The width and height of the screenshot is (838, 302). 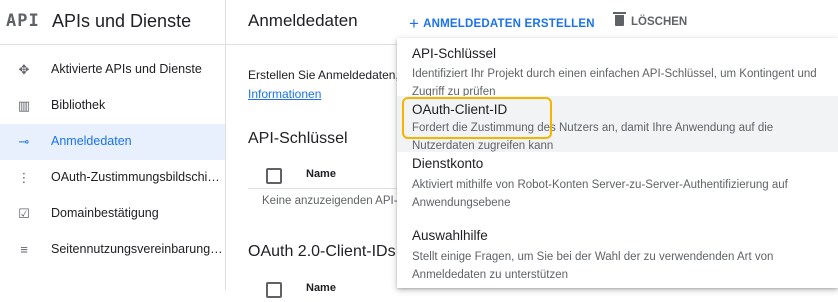 I want to click on sidebar-item-activated-apis: ✥ Aktivierte APIs und Dienste, so click(x=112, y=70).